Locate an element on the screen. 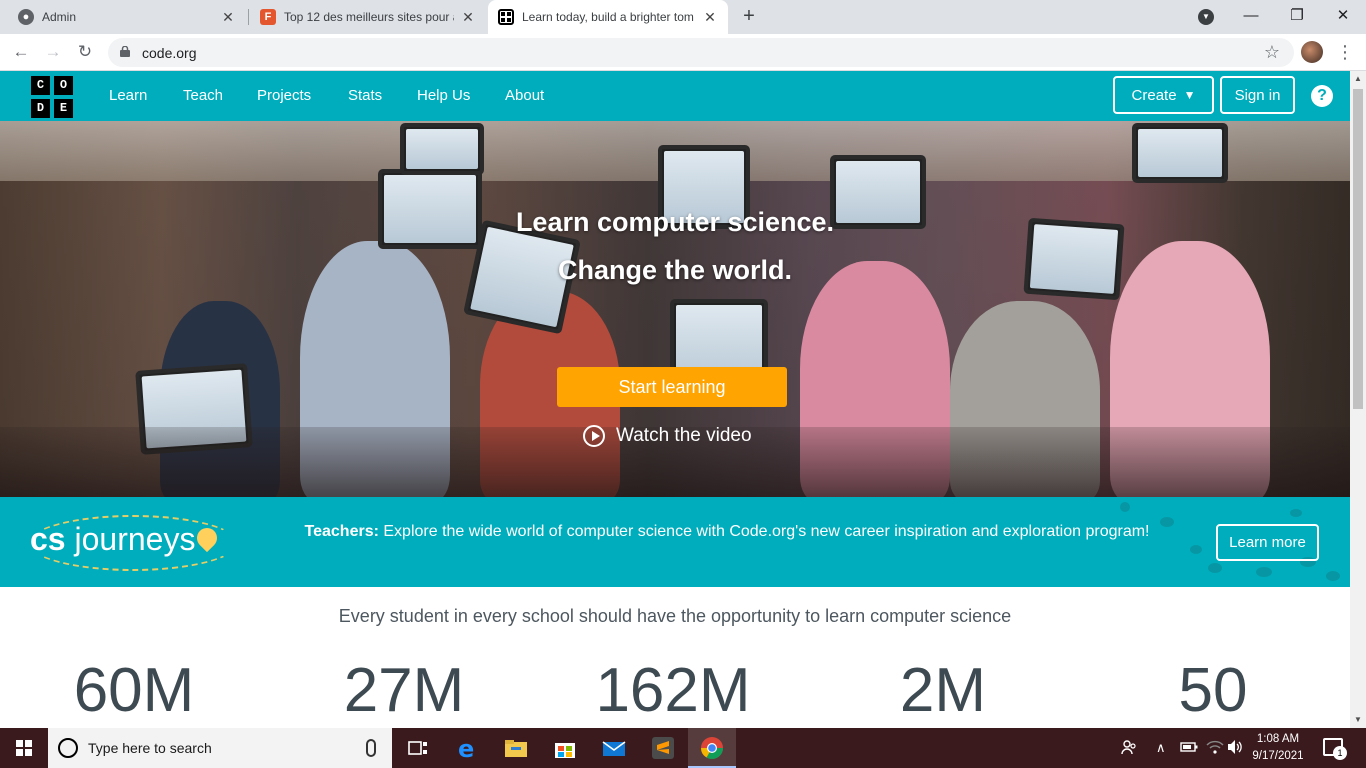 The width and height of the screenshot is (1366, 768). tab-label: Learn today, build a brighter tom is located at coordinates (608, 17).